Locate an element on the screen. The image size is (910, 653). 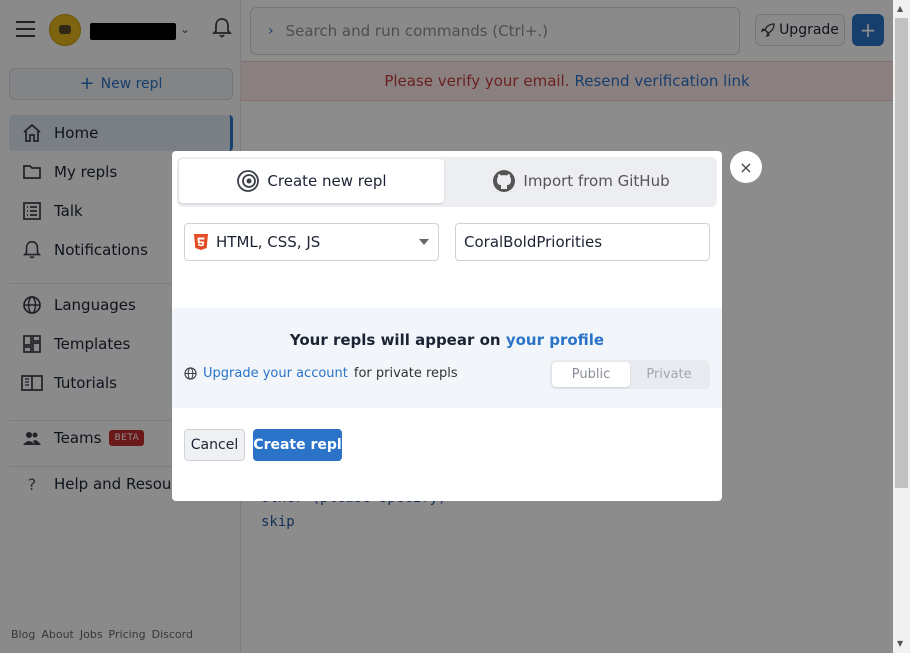
info-prefix: Your repls will appear on is located at coordinates (395, 340).